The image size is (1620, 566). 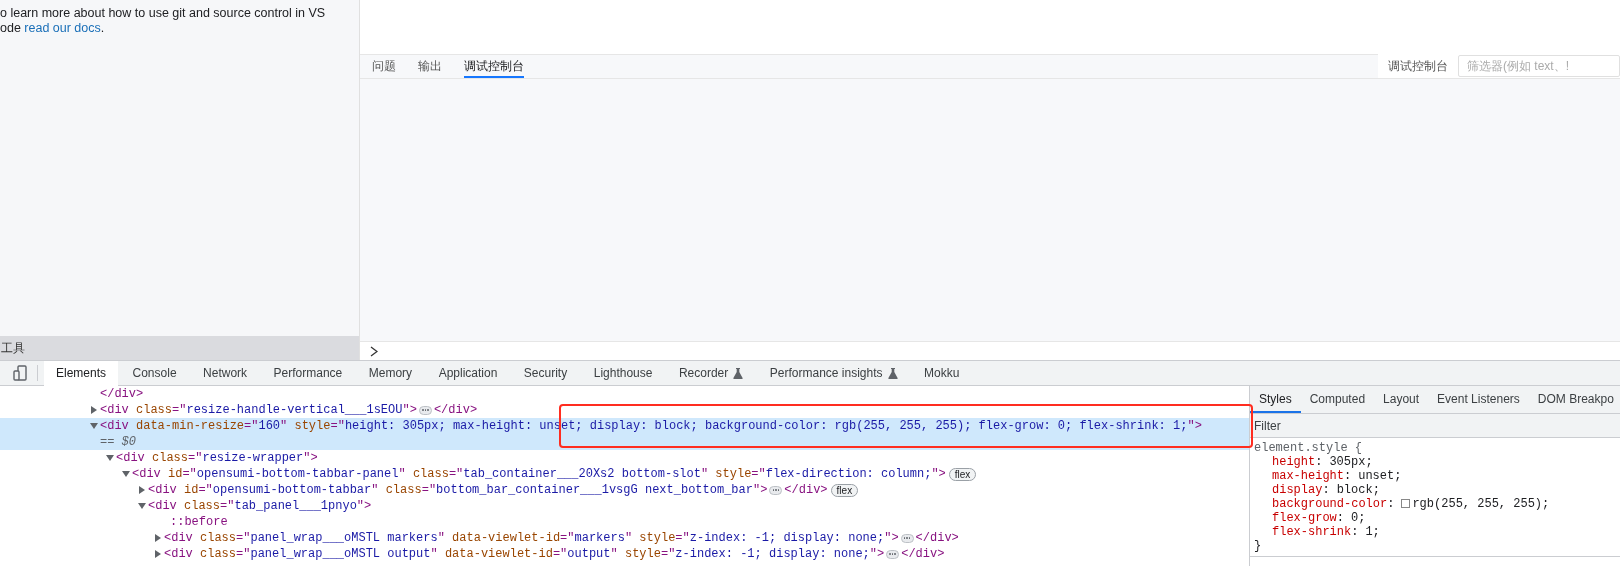 I want to click on dom-node-row: </div>, so click(x=624, y=394).